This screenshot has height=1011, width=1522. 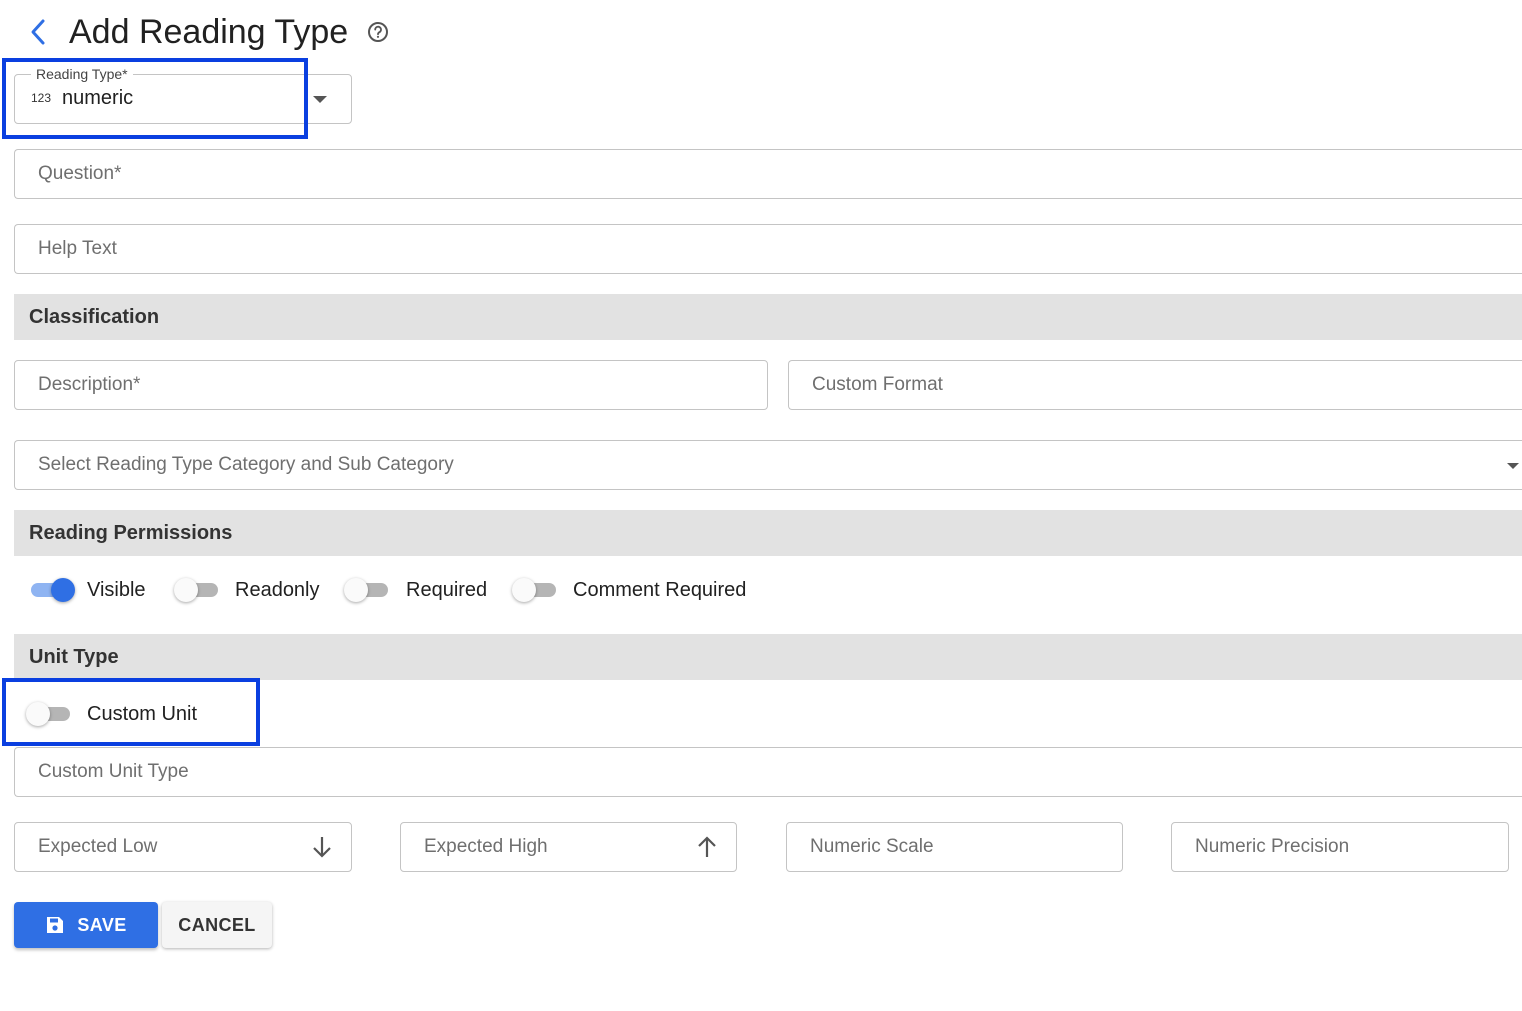 I want to click on custom-unit-type-placeholder: Custom Unit Type, so click(x=113, y=771).